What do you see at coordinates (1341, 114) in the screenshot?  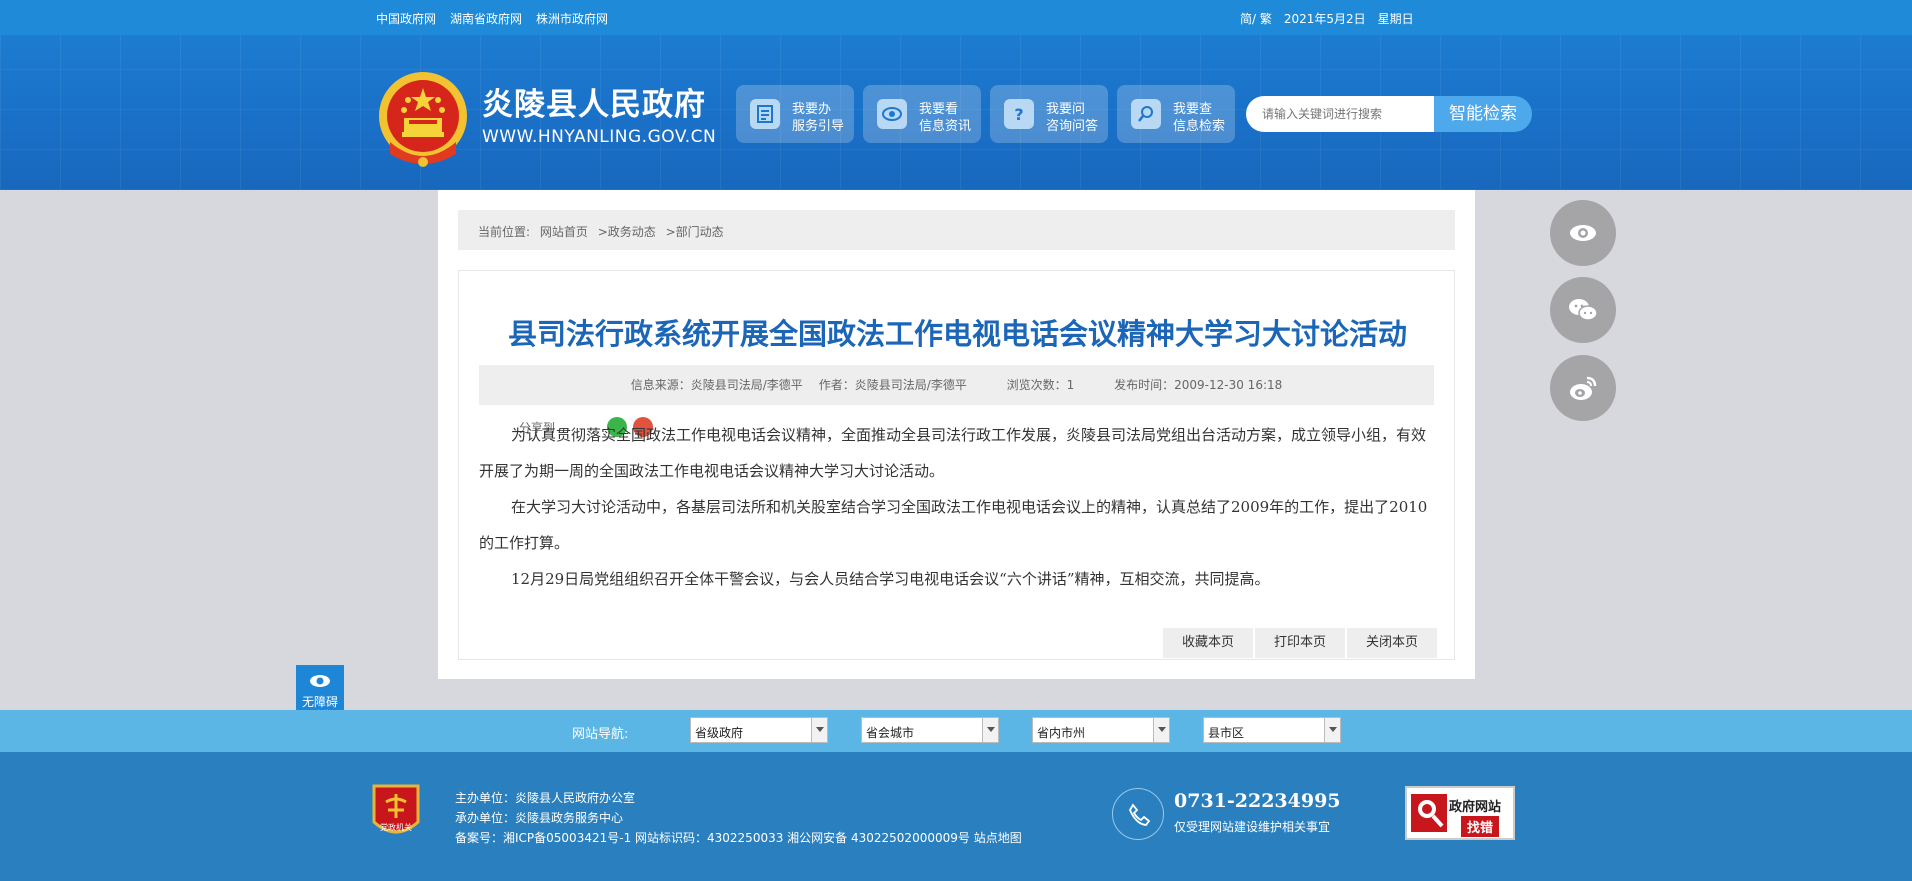 I see `search-input` at bounding box center [1341, 114].